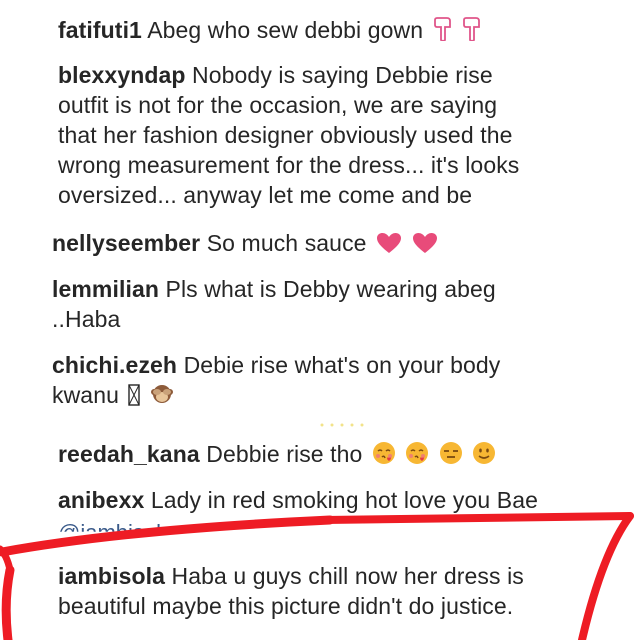  Describe the element at coordinates (162, 394) in the screenshot. I see `see-no-evil-monkey-icon` at that location.